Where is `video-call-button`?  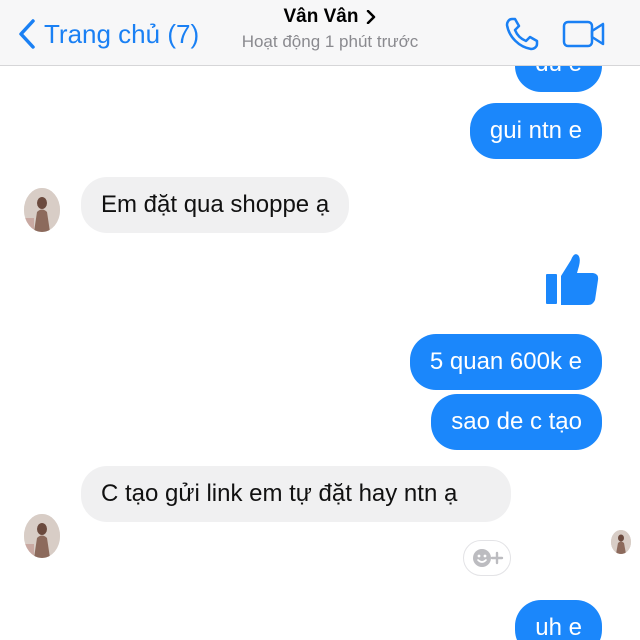
video-call-button is located at coordinates (584, 36).